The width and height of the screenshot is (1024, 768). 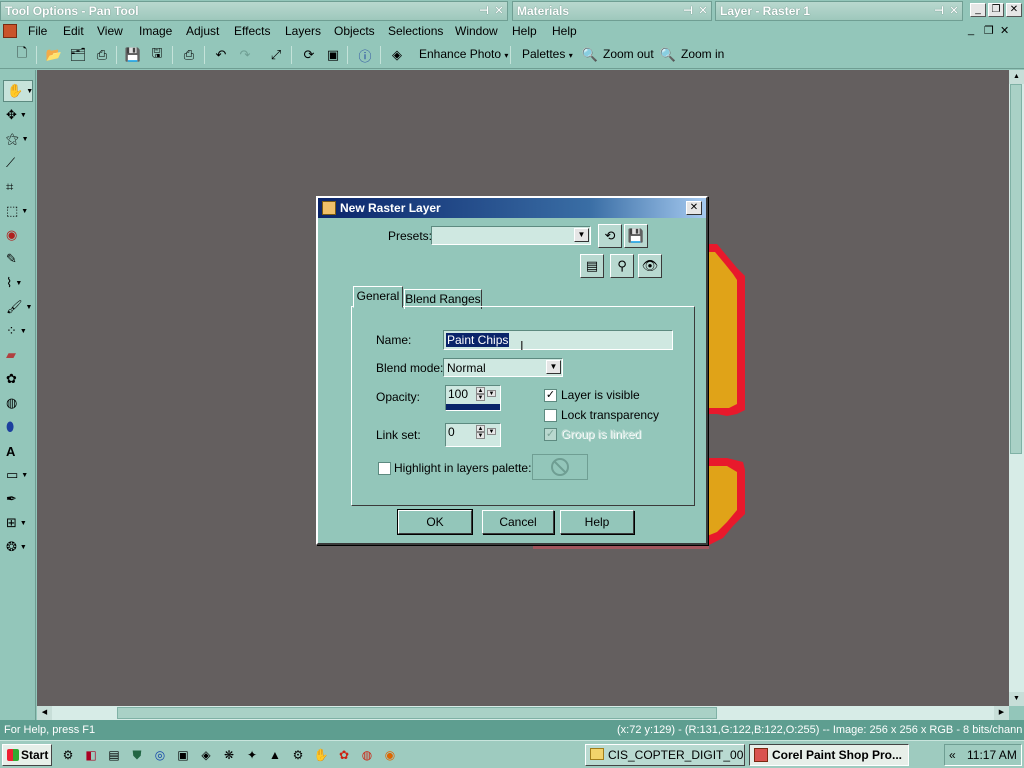 What do you see at coordinates (110, 31) in the screenshot?
I see `menu-view: View` at bounding box center [110, 31].